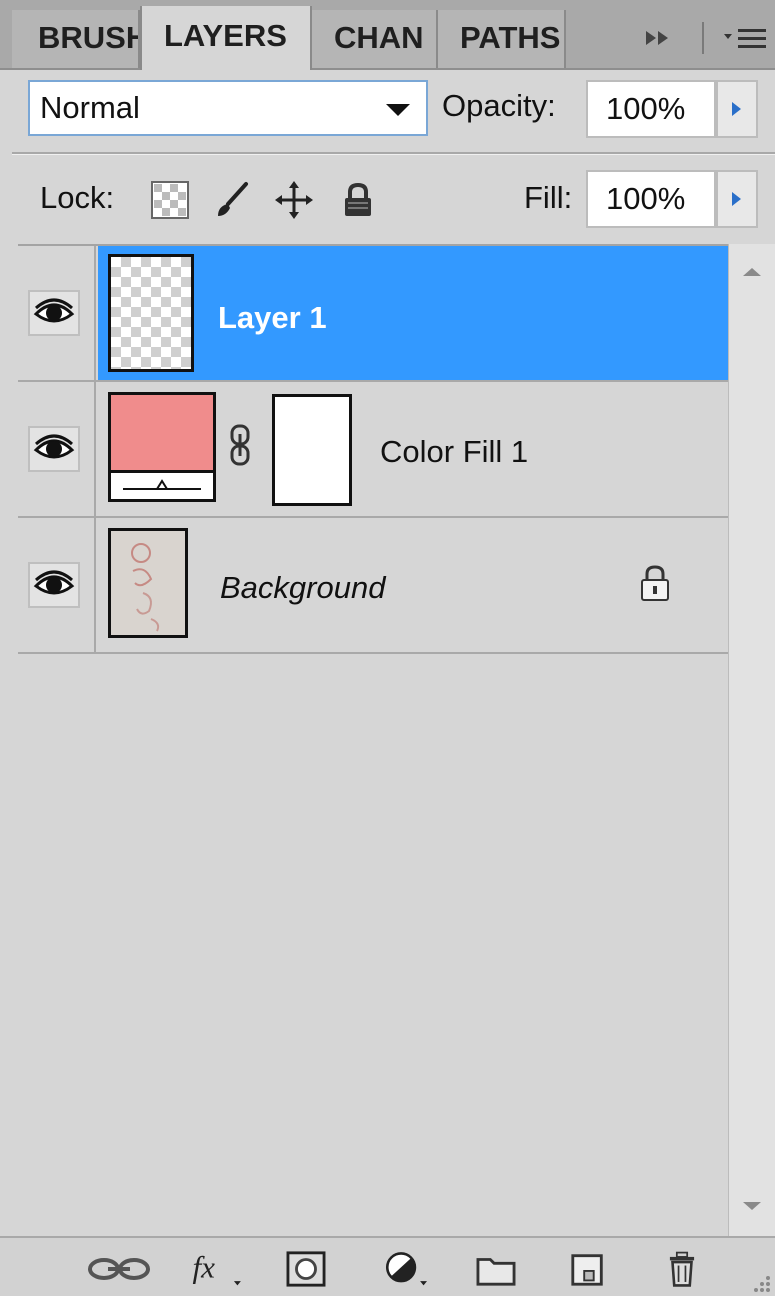  What do you see at coordinates (302, 588) in the screenshot?
I see `layer-name: Background` at bounding box center [302, 588].